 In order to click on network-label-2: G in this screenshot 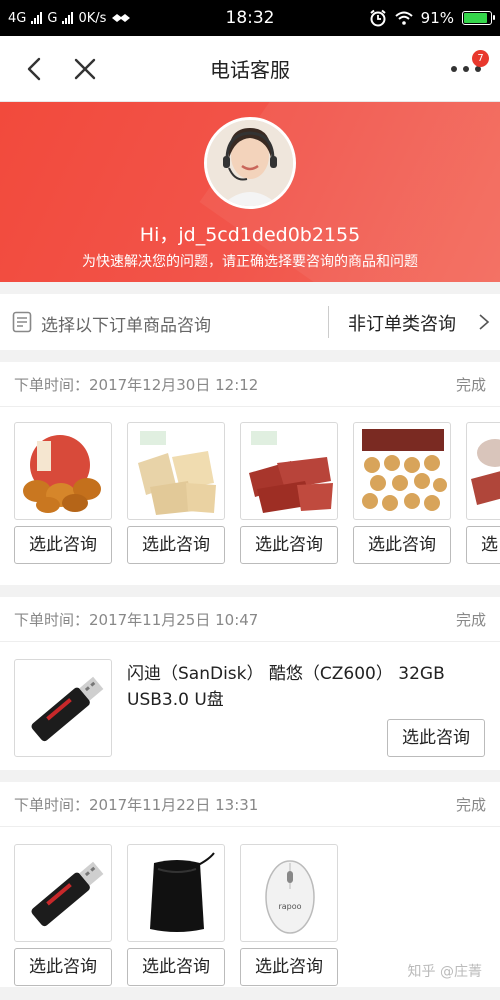, I will do `click(52, 18)`.